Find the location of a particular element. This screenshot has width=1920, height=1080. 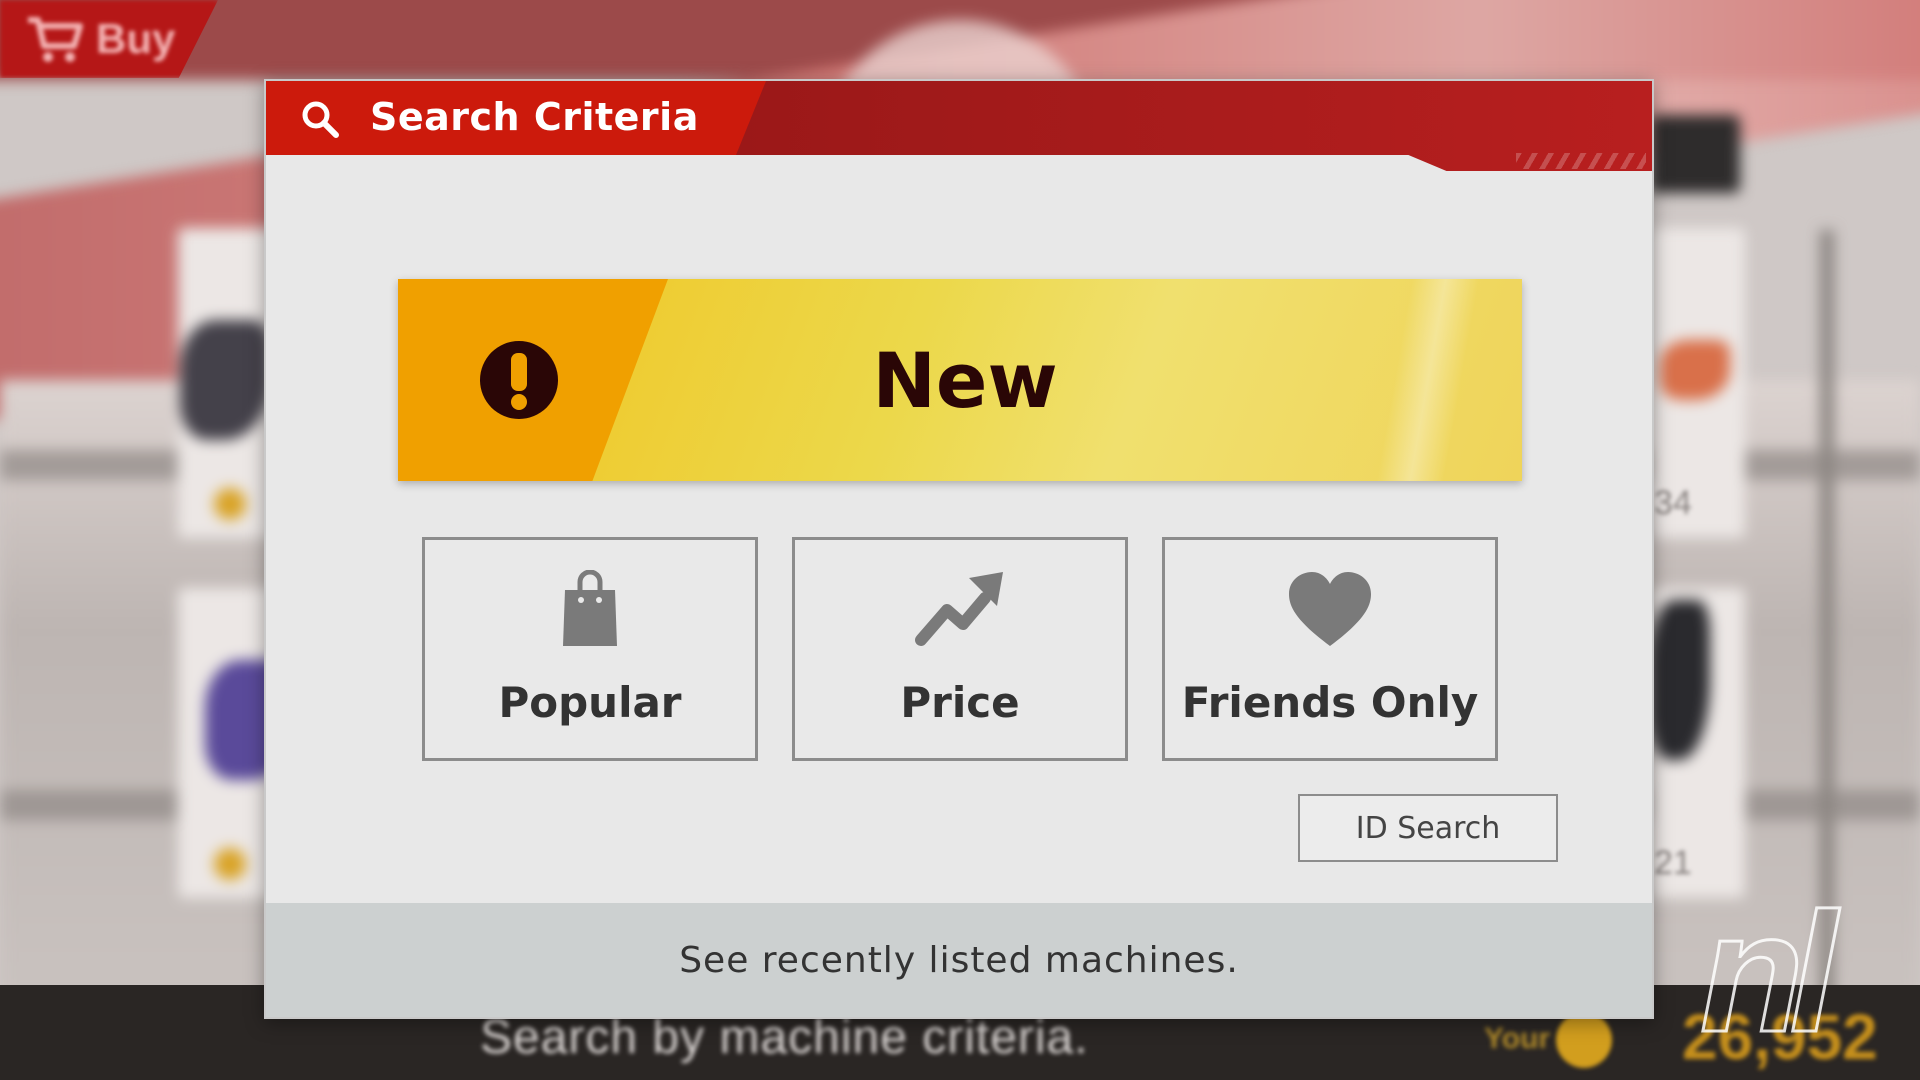

gold-coin-icon is located at coordinates (1584, 1040).